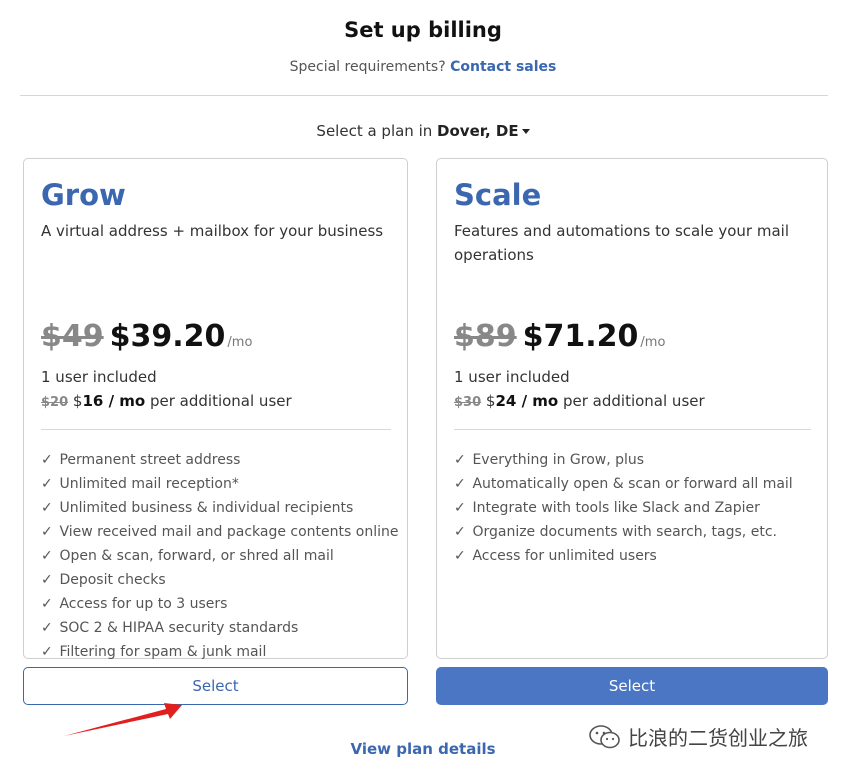 The height and width of the screenshot is (774, 846). What do you see at coordinates (216, 604) in the screenshot?
I see `feature-item: ✓ Access for up to 3 users` at bounding box center [216, 604].